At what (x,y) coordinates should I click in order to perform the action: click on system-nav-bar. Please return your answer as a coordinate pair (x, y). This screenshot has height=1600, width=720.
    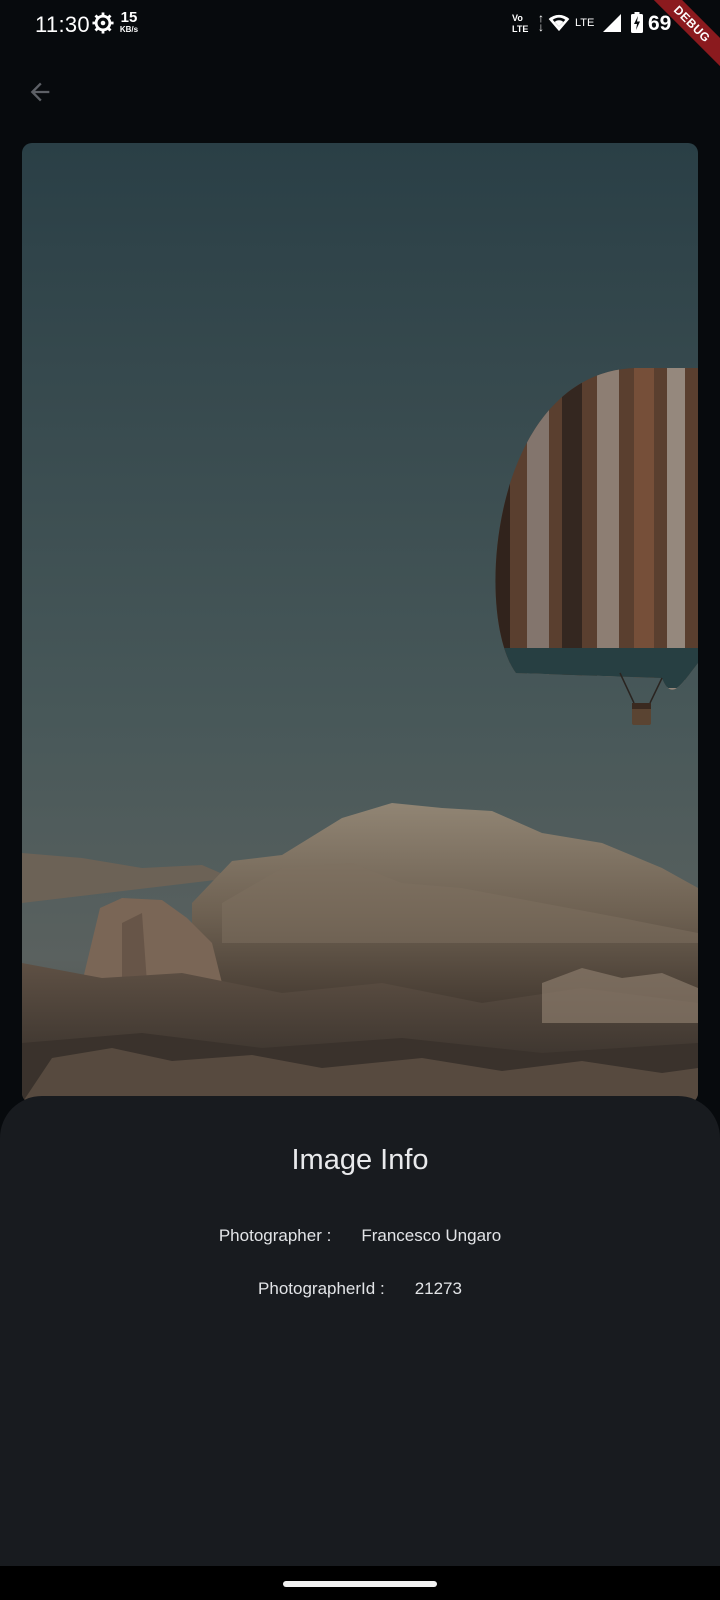
    Looking at the image, I should click on (360, 1583).